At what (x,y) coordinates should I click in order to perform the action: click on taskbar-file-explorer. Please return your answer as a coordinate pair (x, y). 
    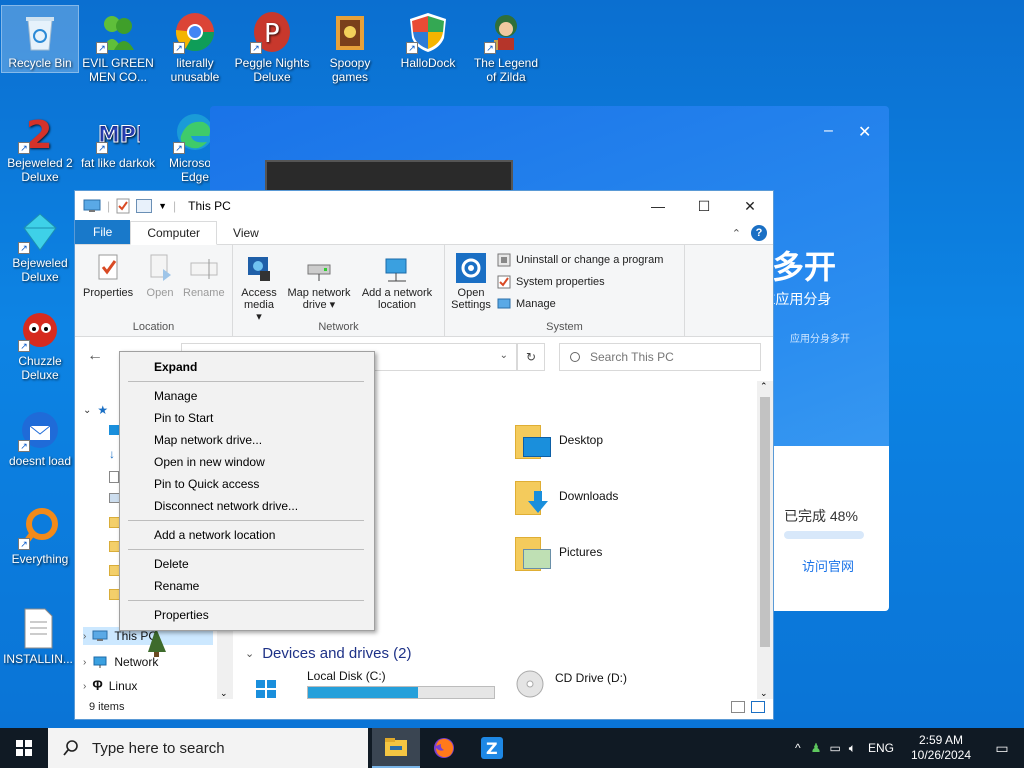
    Looking at the image, I should click on (396, 748).